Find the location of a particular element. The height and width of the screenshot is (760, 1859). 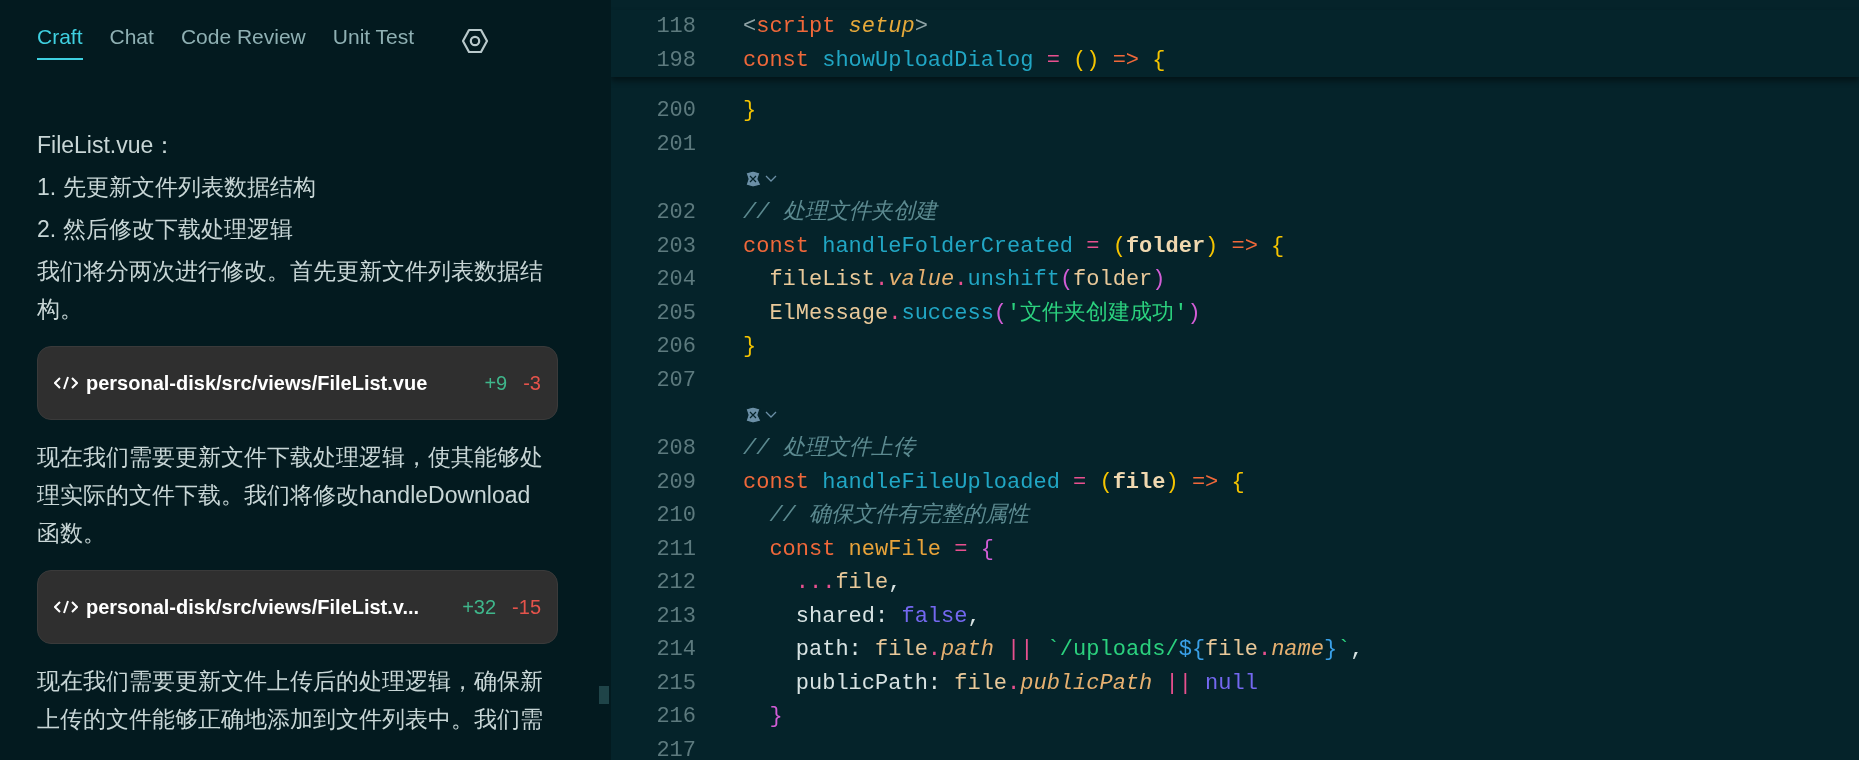

removed-count: -15 is located at coordinates (526, 607).